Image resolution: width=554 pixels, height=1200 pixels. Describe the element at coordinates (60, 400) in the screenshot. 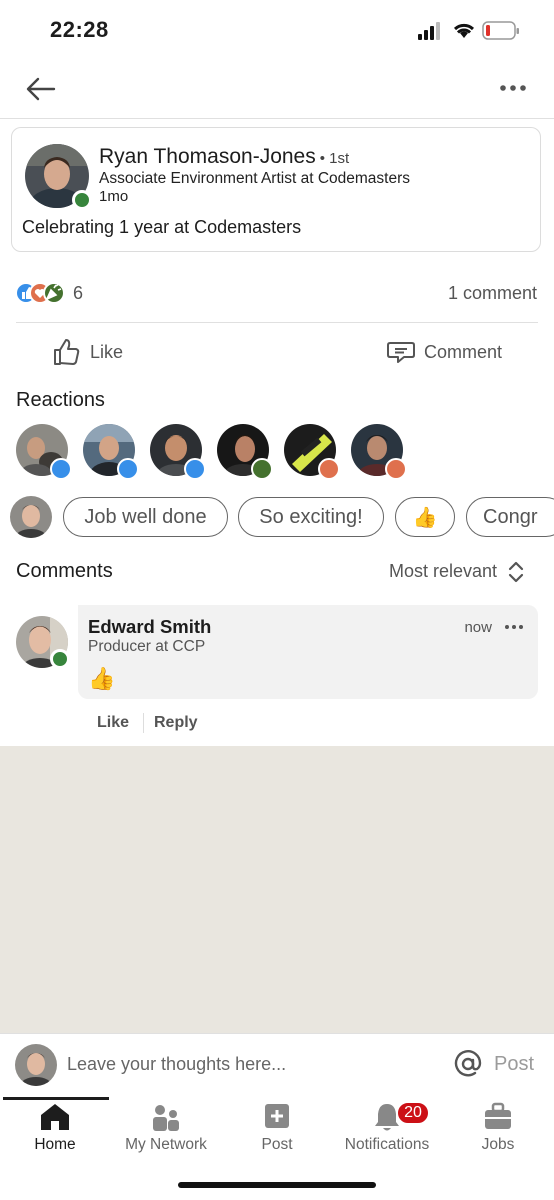

I see `reactions-heading: Reactions` at that location.